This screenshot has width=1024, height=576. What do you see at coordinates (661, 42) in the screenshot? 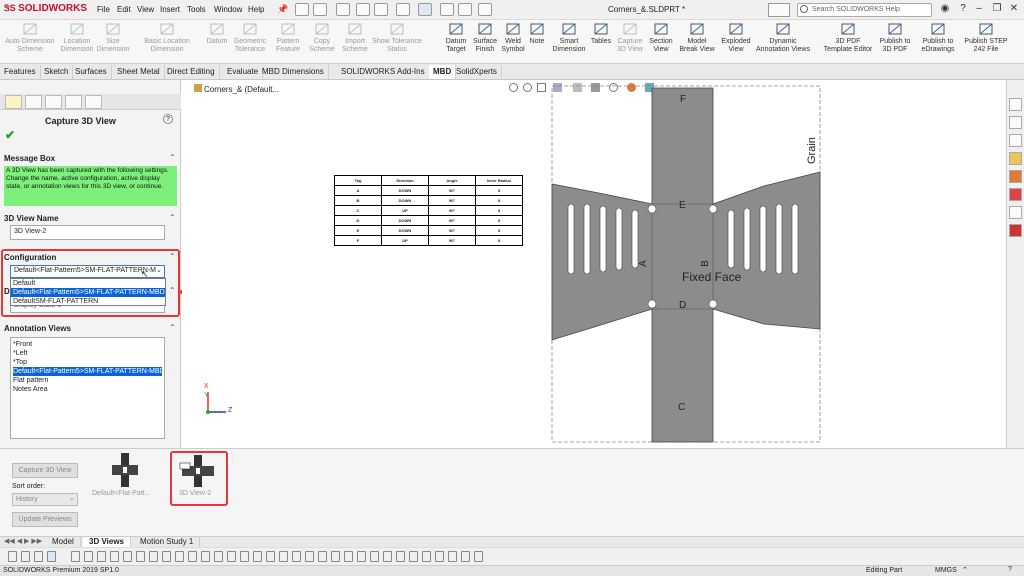
I see `ribbon-button: Section View` at bounding box center [661, 42].